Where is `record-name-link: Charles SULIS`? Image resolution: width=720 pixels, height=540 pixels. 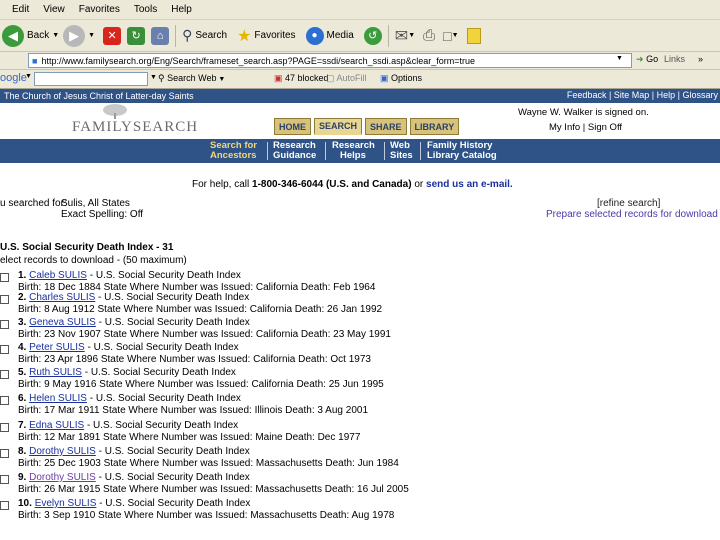 record-name-link: Charles SULIS is located at coordinates (62, 297).